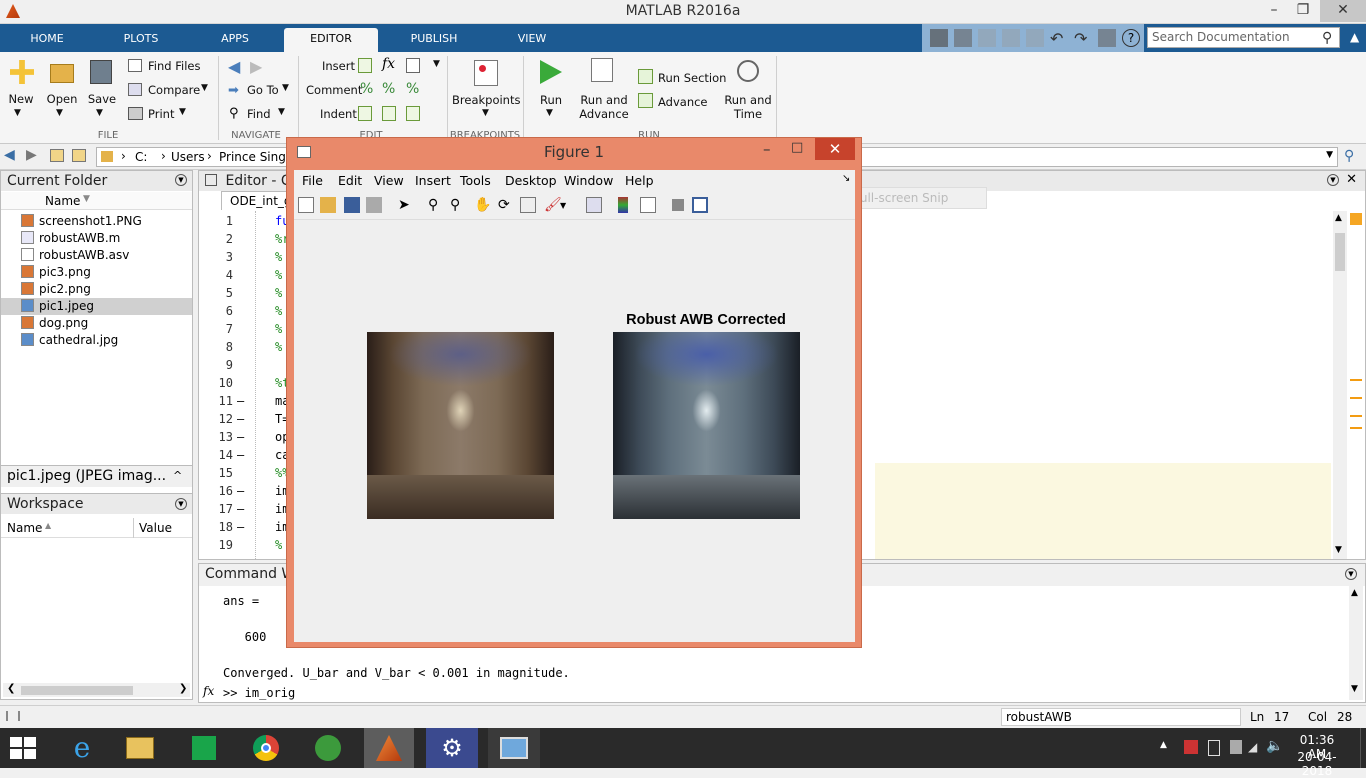 This screenshot has width=1366, height=778. I want to click on scroll-down-icon: ▼, so click(1338, 550).